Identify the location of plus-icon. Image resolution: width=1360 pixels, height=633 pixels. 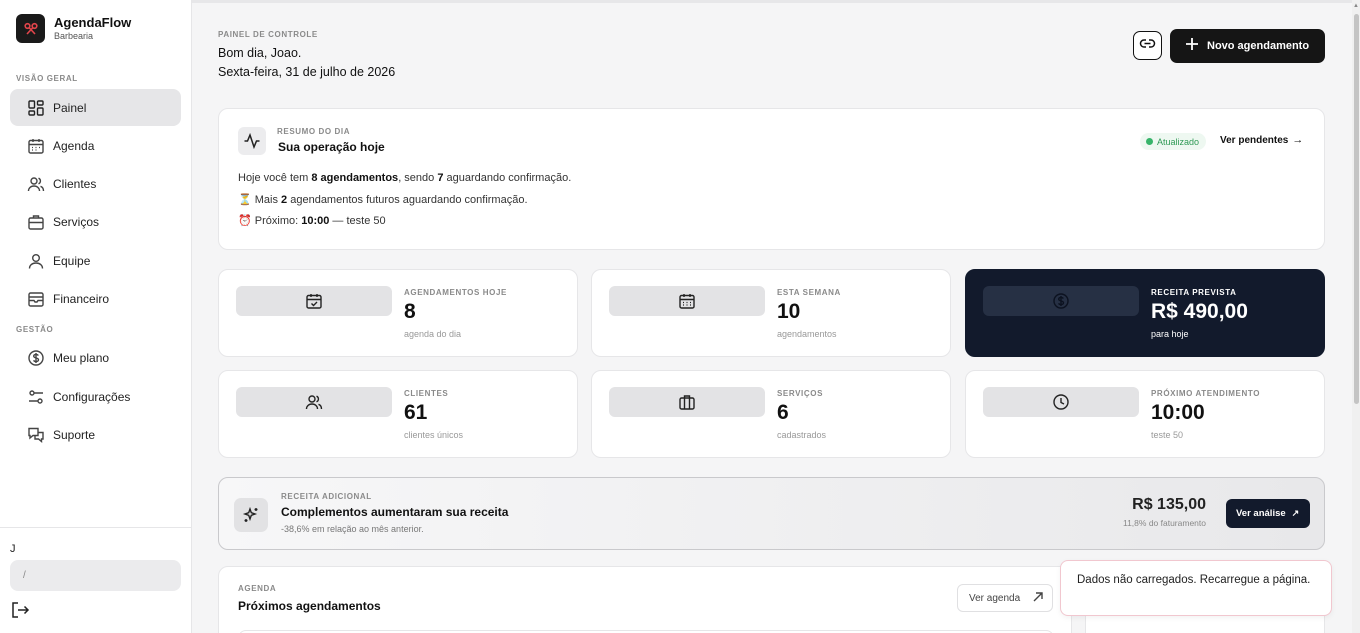
(1192, 46).